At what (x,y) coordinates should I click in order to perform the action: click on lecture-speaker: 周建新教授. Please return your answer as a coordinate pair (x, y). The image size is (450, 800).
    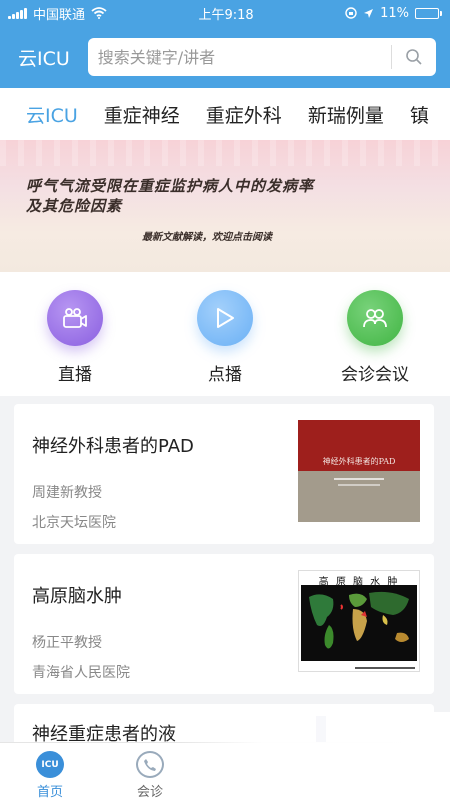
    Looking at the image, I should click on (67, 493).